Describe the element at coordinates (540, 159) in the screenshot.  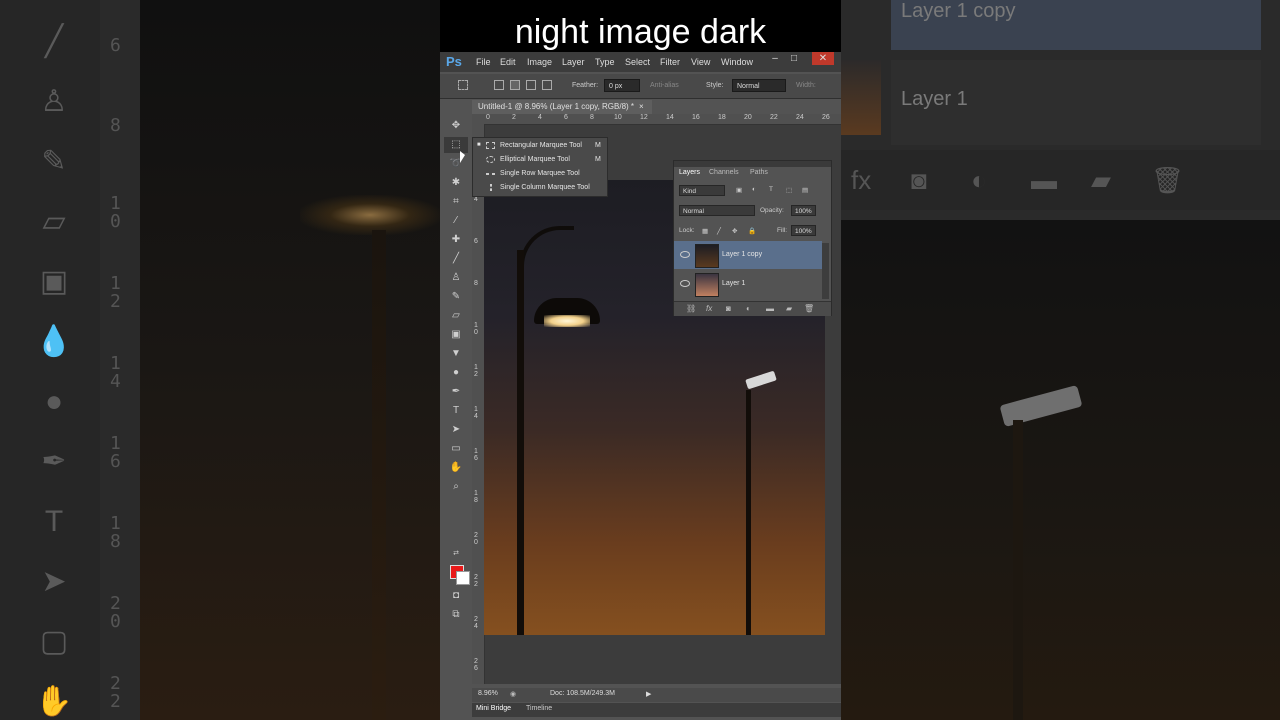
I see `elliptical-marquee-item: Elliptical Marquee Tool M` at that location.